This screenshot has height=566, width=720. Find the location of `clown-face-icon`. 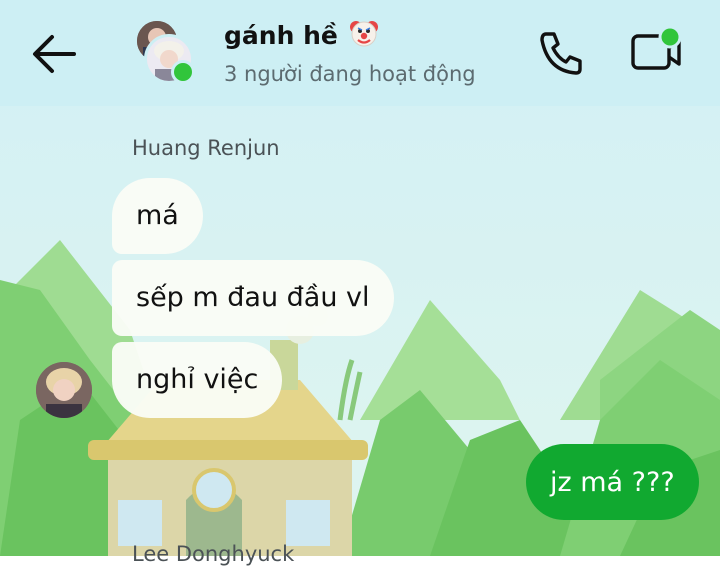

clown-face-icon is located at coordinates (363, 34).